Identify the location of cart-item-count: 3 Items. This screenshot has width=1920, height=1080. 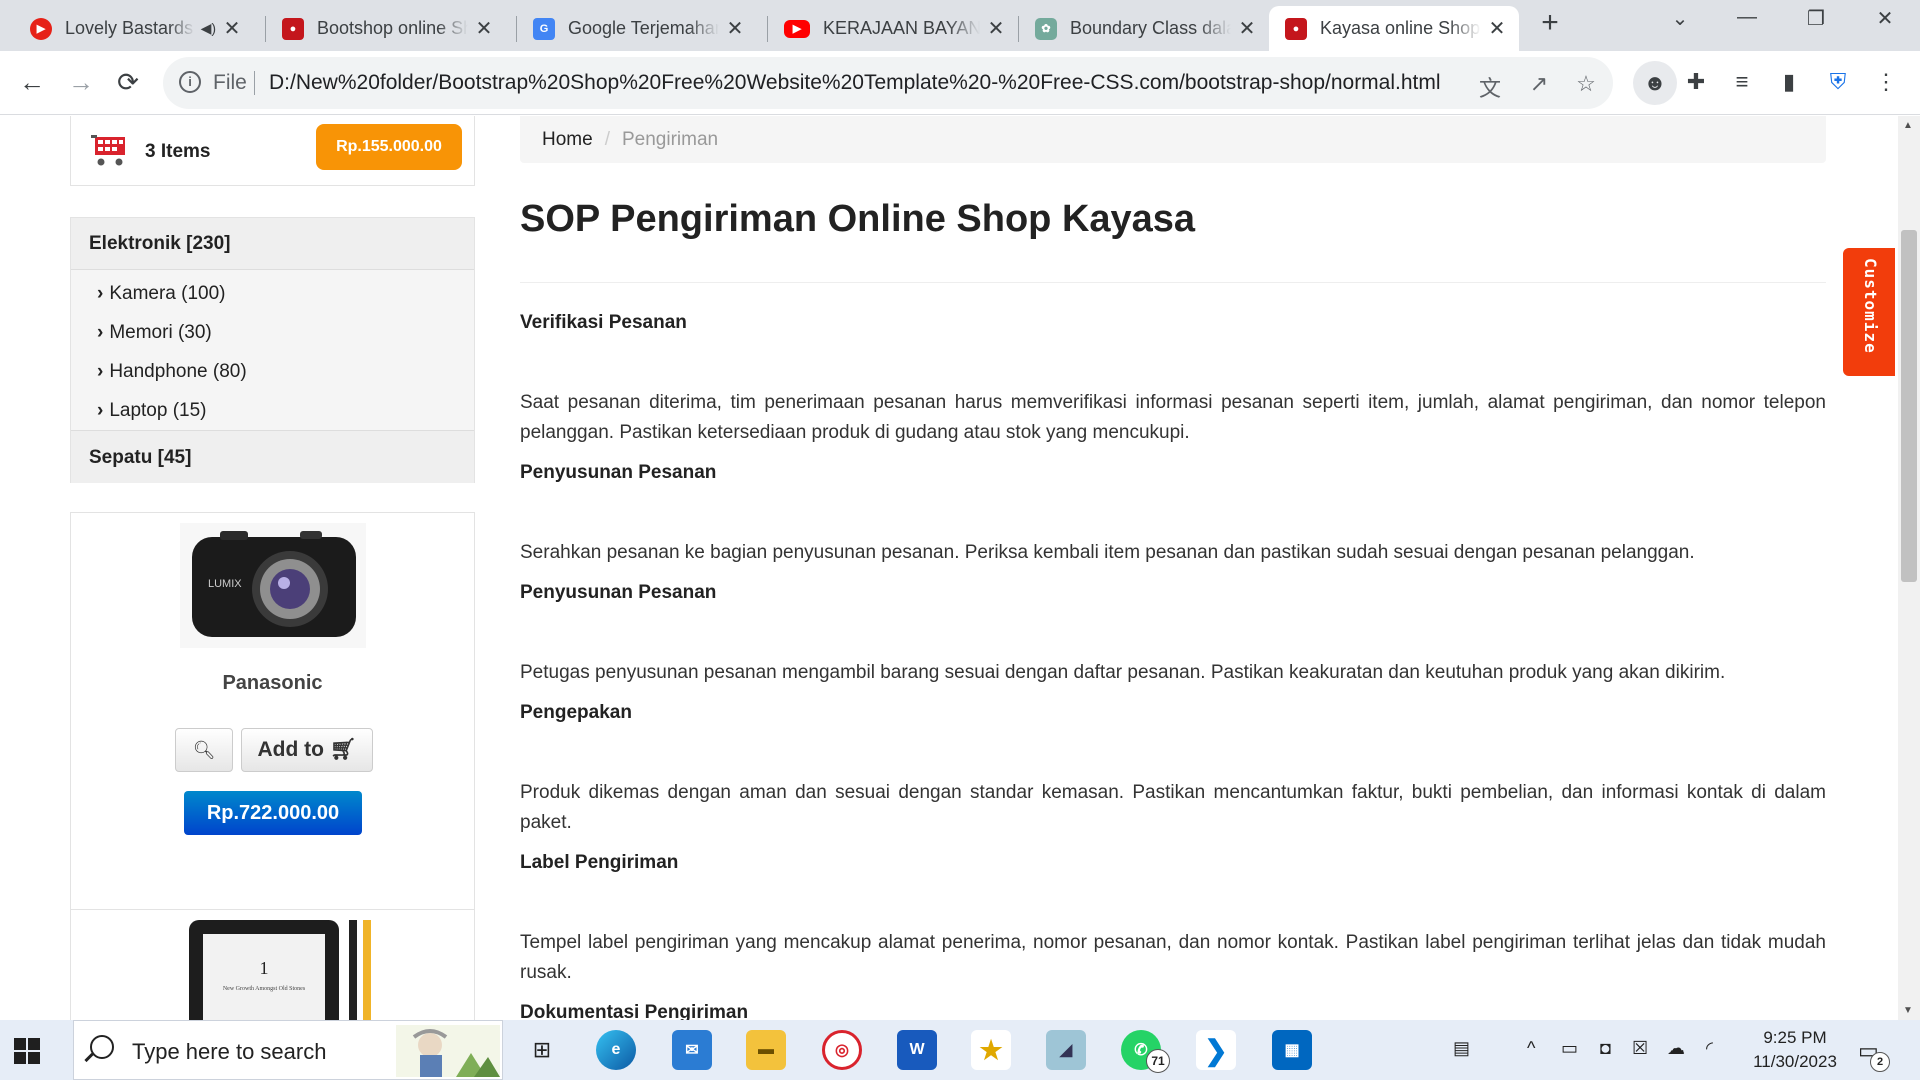
(177, 152).